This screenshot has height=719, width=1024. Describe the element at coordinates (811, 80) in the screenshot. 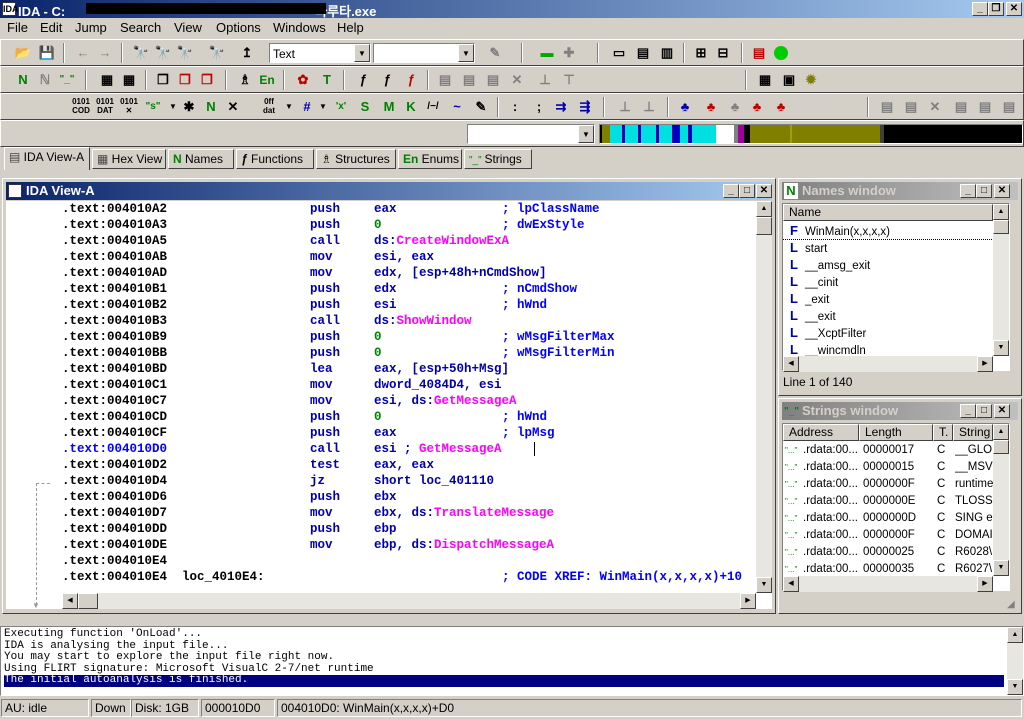

I see `gear-icon: ✹` at that location.